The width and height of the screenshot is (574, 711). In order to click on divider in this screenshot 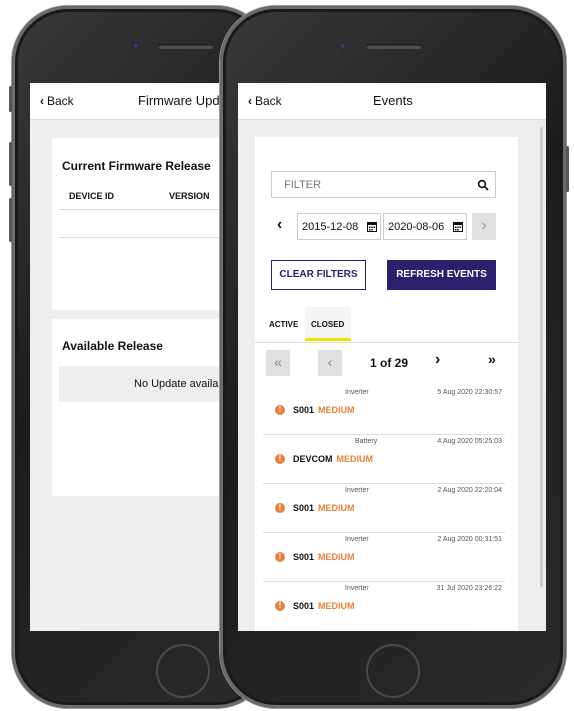, I will do `click(386, 342)`.